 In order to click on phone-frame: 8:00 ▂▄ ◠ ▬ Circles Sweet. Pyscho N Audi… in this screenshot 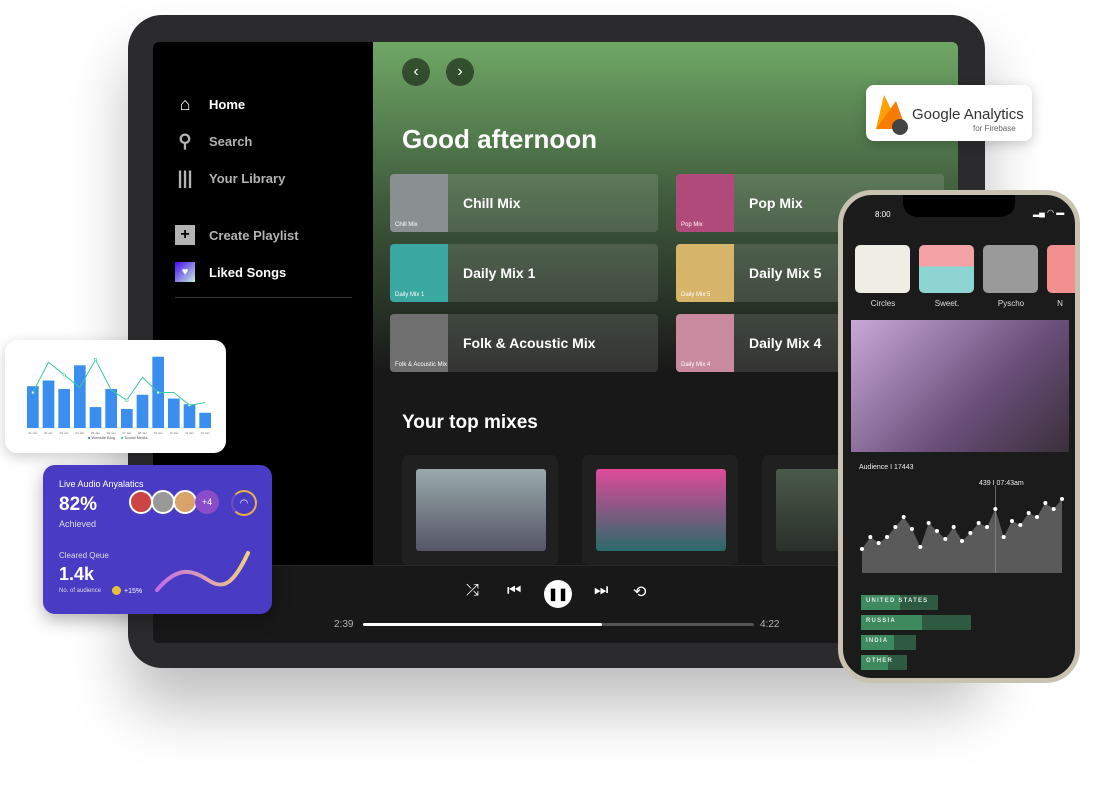, I will do `click(959, 436)`.